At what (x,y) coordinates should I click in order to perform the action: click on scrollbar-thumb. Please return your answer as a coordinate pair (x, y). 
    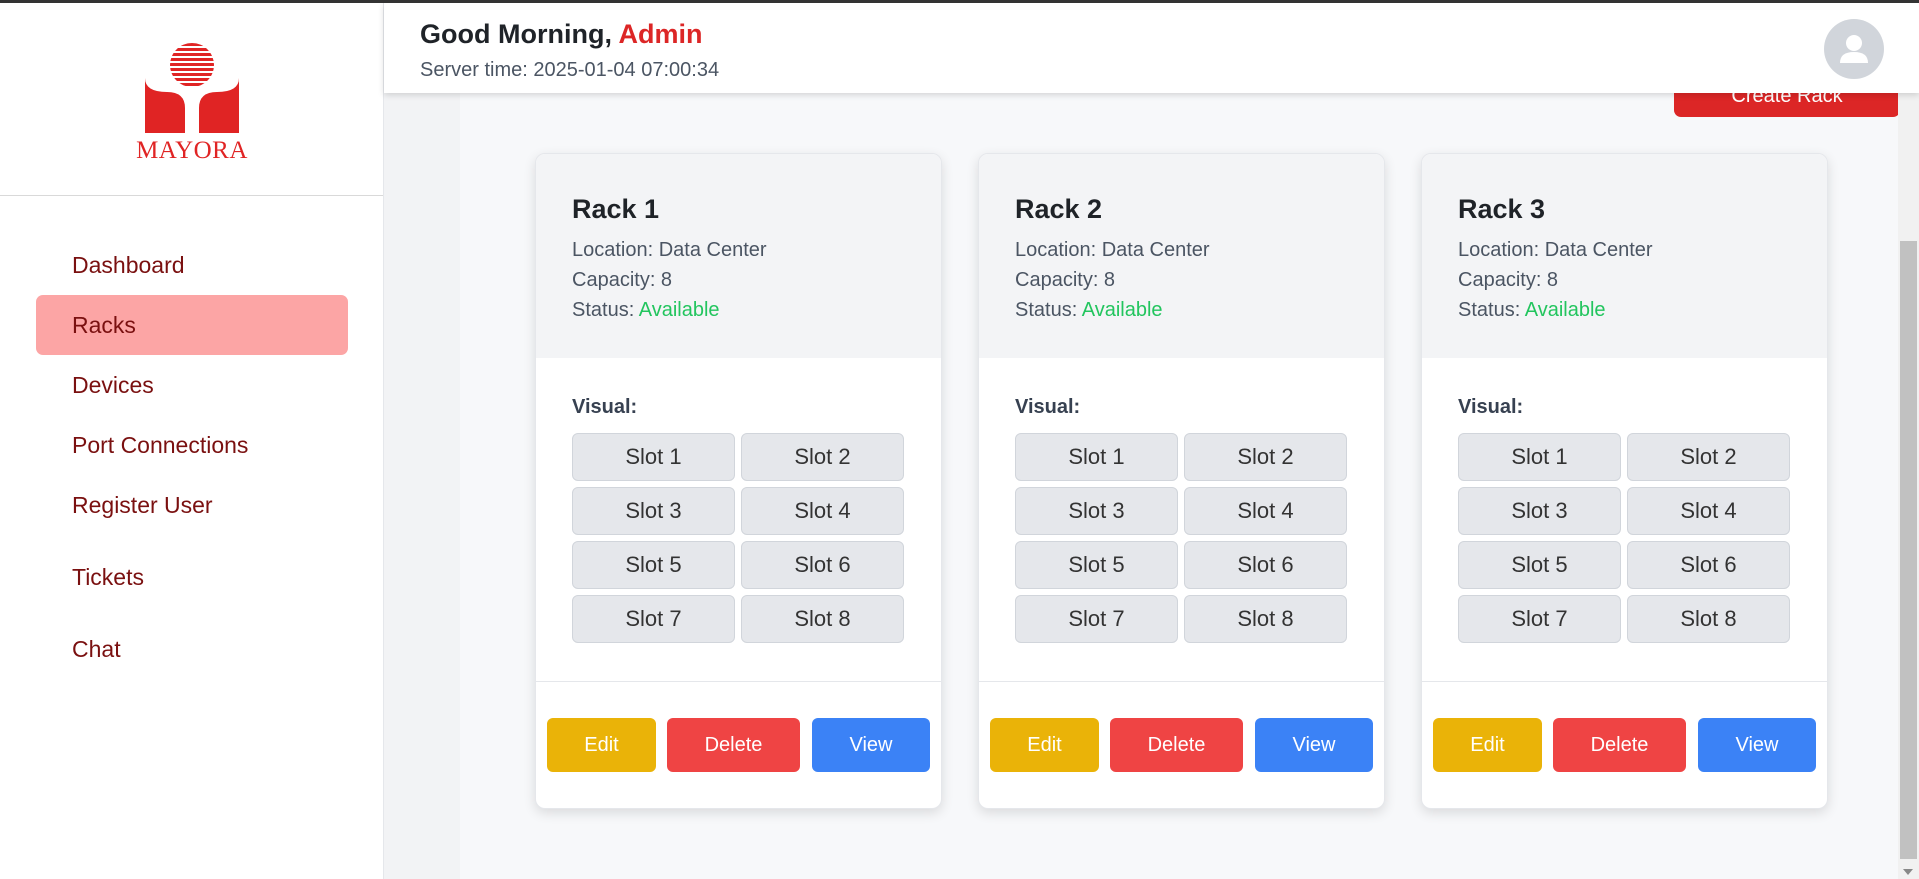
    Looking at the image, I should click on (1908, 550).